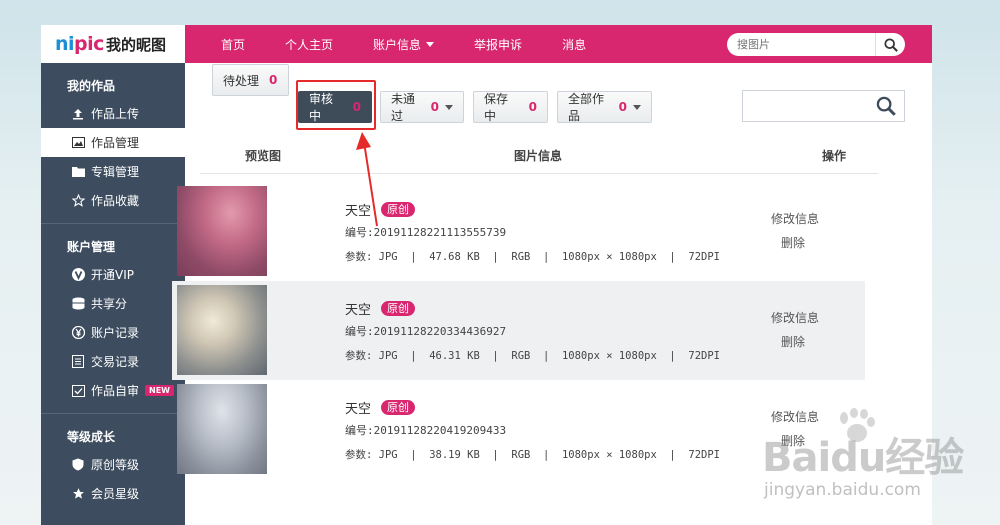 This screenshot has width=1000, height=525. What do you see at coordinates (113, 200) in the screenshot?
I see `sidebar-item-favorites: 作品收藏` at bounding box center [113, 200].